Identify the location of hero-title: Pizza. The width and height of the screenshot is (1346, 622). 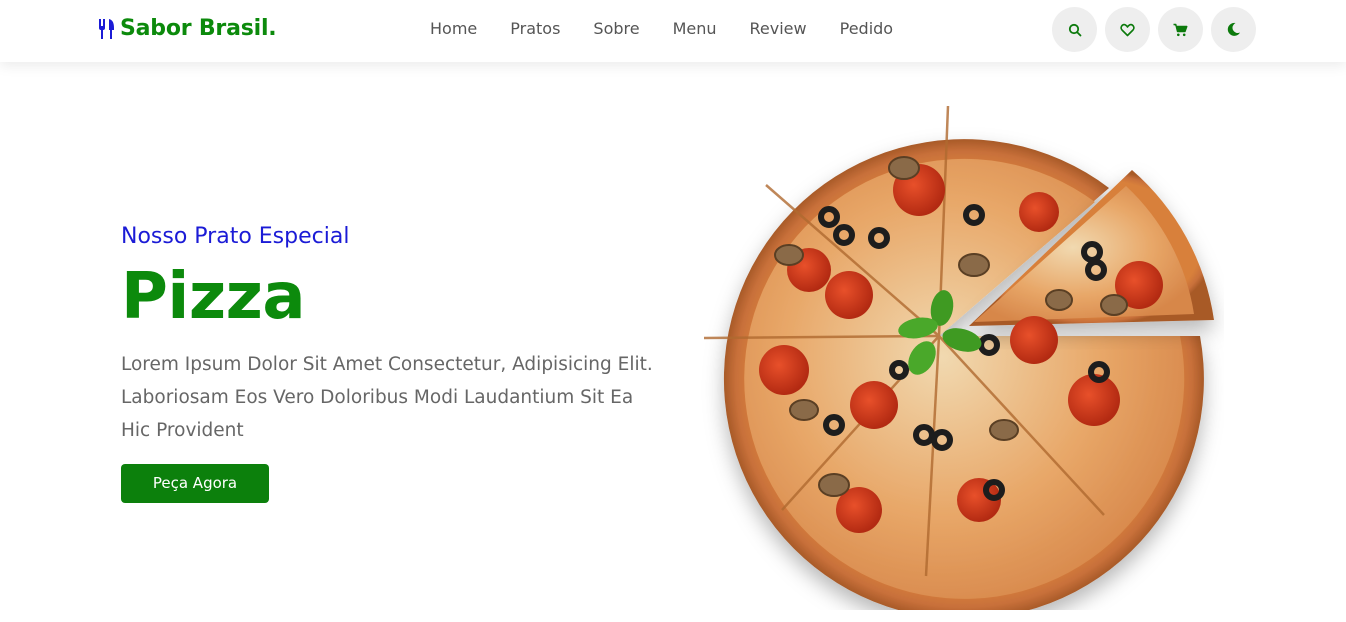
(213, 297).